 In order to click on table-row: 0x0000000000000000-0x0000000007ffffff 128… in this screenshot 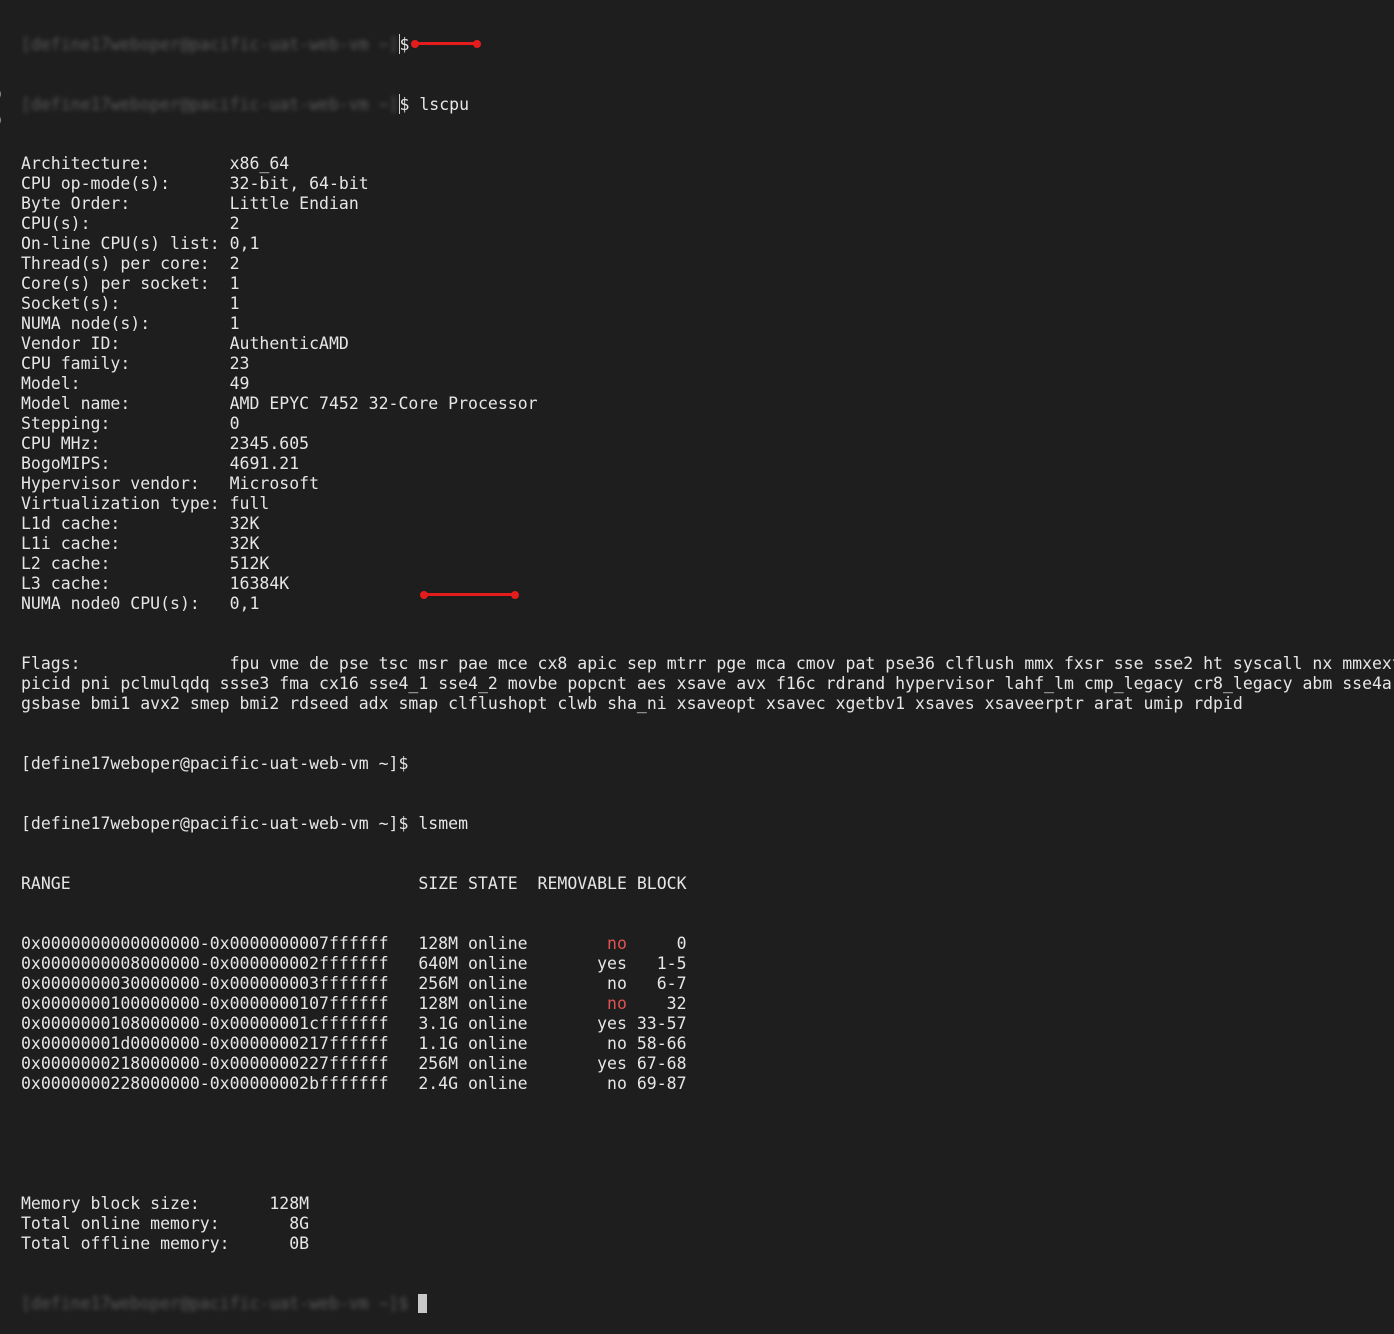, I will do `click(707, 944)`.